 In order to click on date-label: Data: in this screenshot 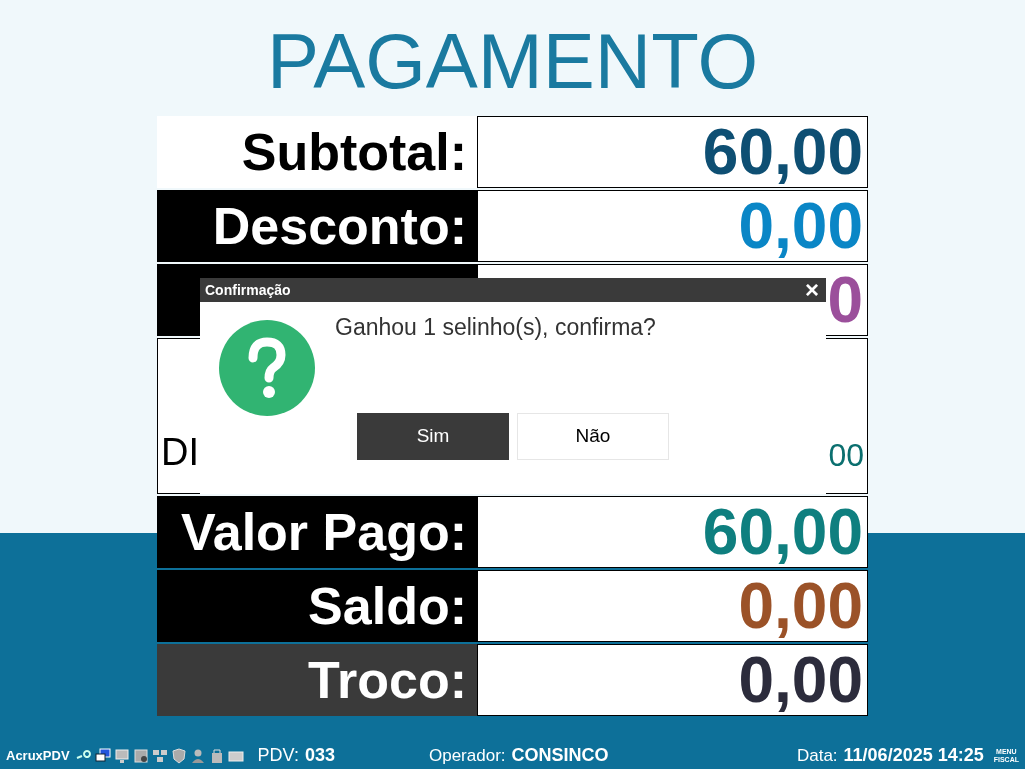, I will do `click(817, 755)`.